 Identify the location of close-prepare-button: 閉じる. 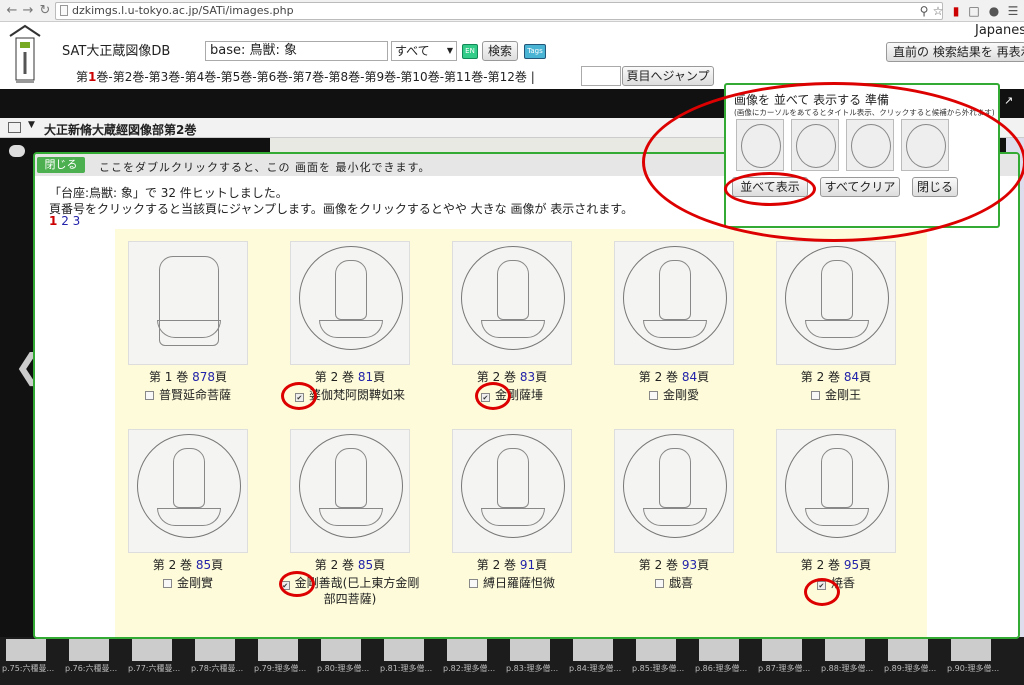
(935, 187).